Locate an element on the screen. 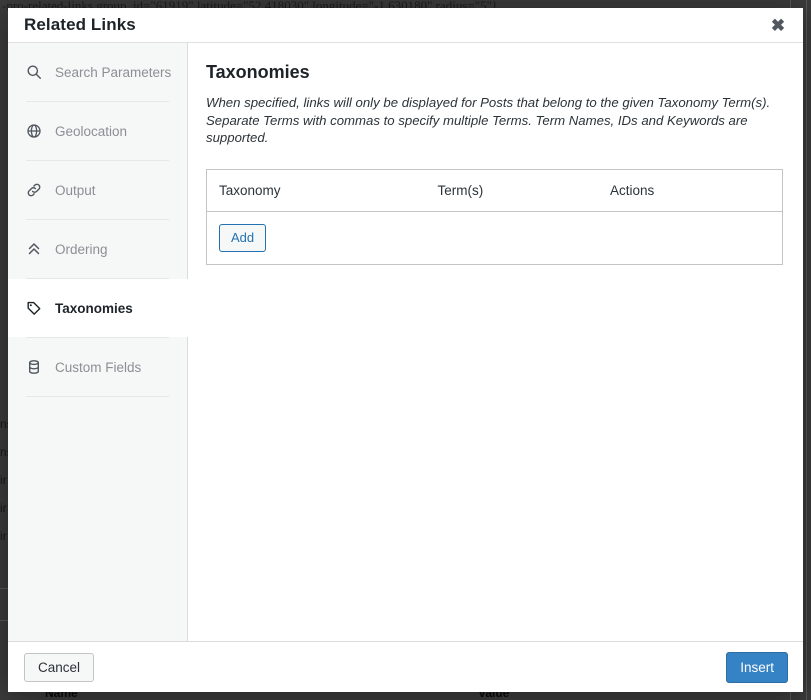  column-header-terms: Term(s) is located at coordinates (511, 190).